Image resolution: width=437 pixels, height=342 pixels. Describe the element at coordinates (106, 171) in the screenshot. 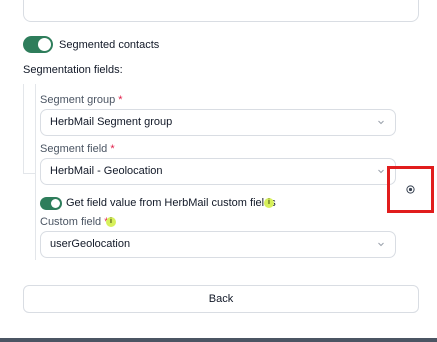

I see `segment-field-value: HerbMail - Geolocation` at that location.